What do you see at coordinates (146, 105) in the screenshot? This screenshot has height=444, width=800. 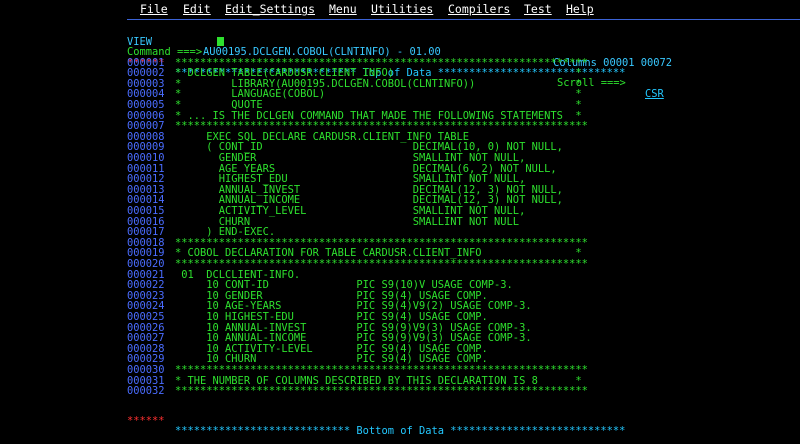 I see `line-number: 000005` at bounding box center [146, 105].